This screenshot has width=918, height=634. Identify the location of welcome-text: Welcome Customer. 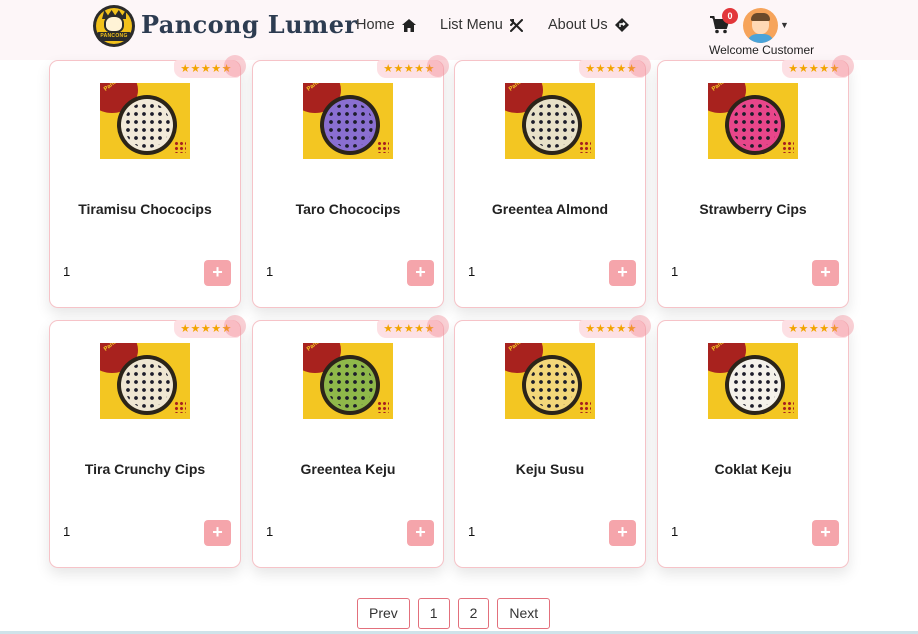
(762, 50).